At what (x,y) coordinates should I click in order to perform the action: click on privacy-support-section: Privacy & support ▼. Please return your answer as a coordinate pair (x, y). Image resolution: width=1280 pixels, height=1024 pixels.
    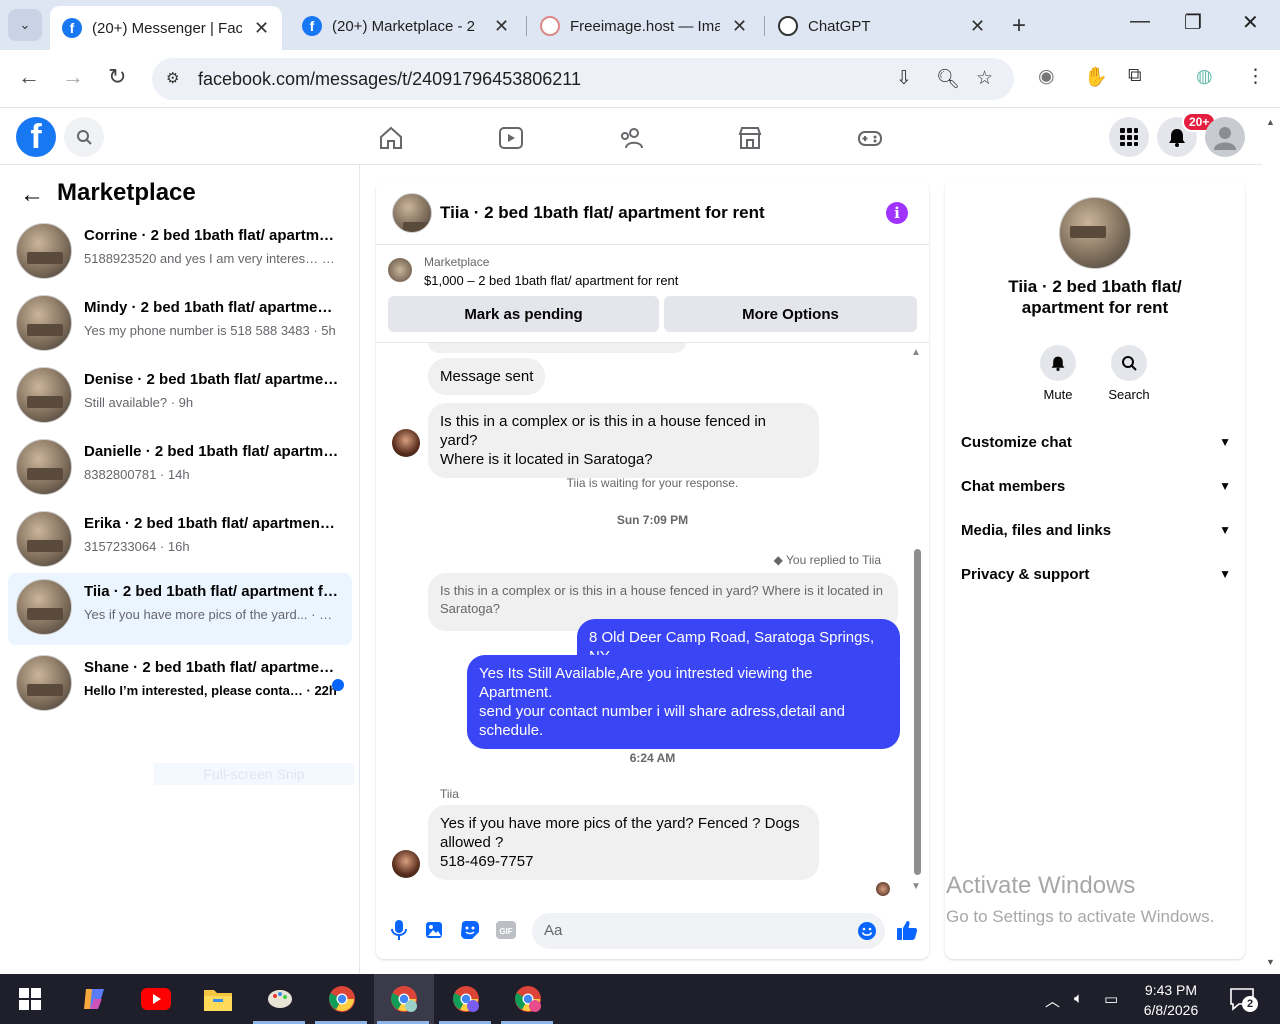
    Looking at the image, I should click on (1096, 574).